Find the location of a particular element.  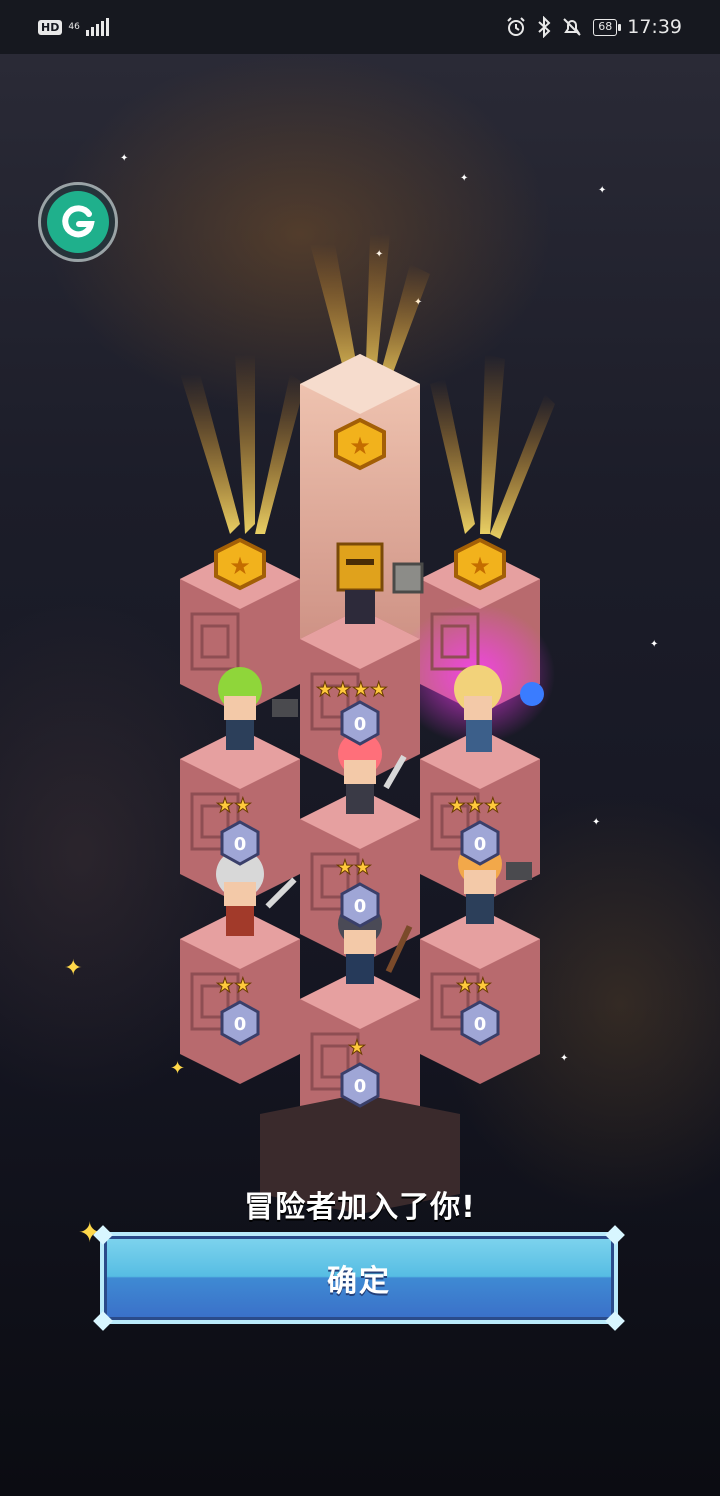

confirm-button: 确定 is located at coordinates (359, 1278).